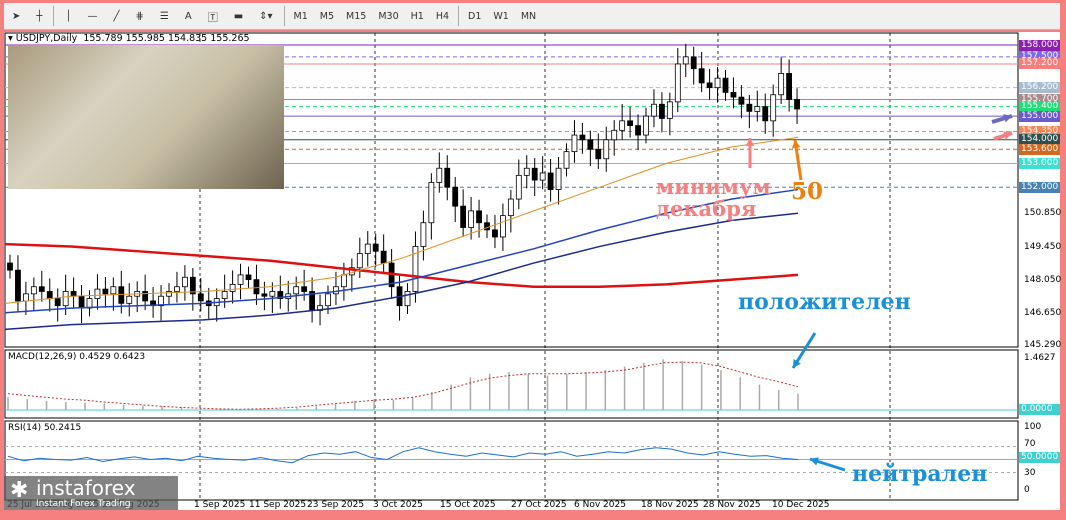 The image size is (1066, 520). What do you see at coordinates (86, 488) in the screenshot?
I see `logo-name: instaforex` at bounding box center [86, 488].